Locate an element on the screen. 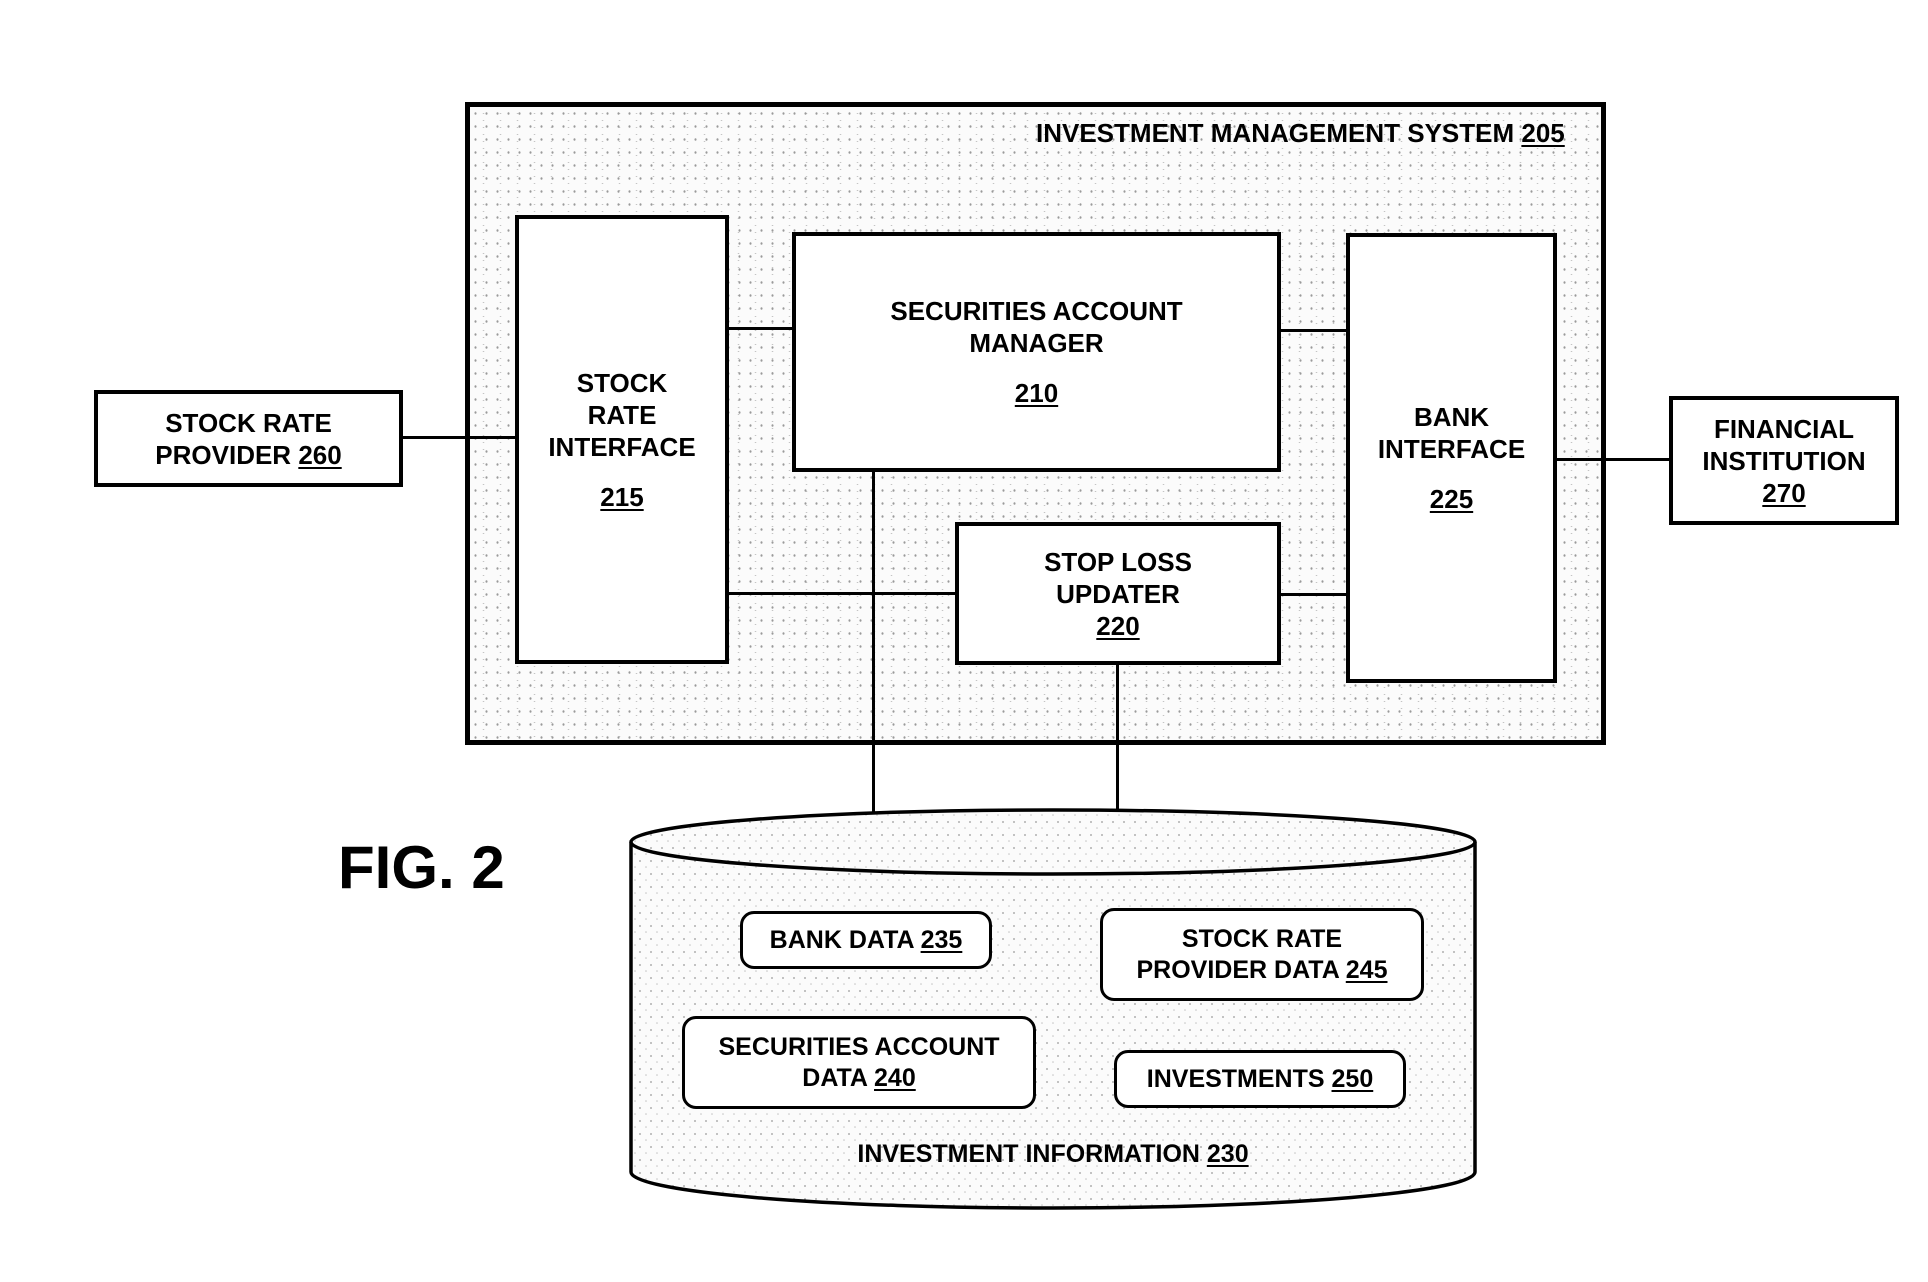  investment-information-label: INVESTMENT INFORMATION 230 is located at coordinates (1053, 1154).